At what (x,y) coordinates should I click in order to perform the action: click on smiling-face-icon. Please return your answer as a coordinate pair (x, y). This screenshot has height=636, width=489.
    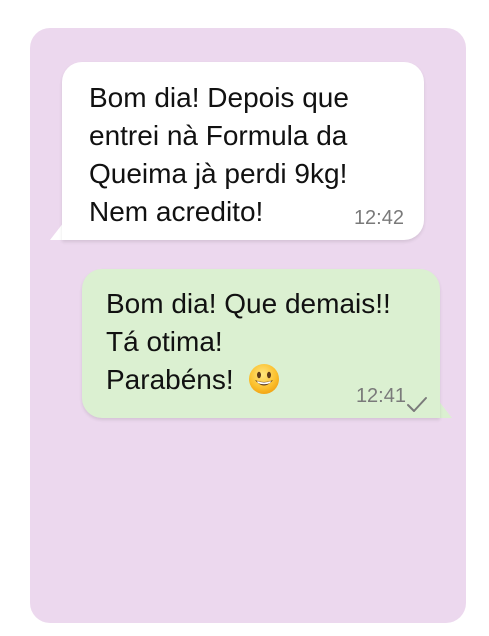
    Looking at the image, I should click on (264, 379).